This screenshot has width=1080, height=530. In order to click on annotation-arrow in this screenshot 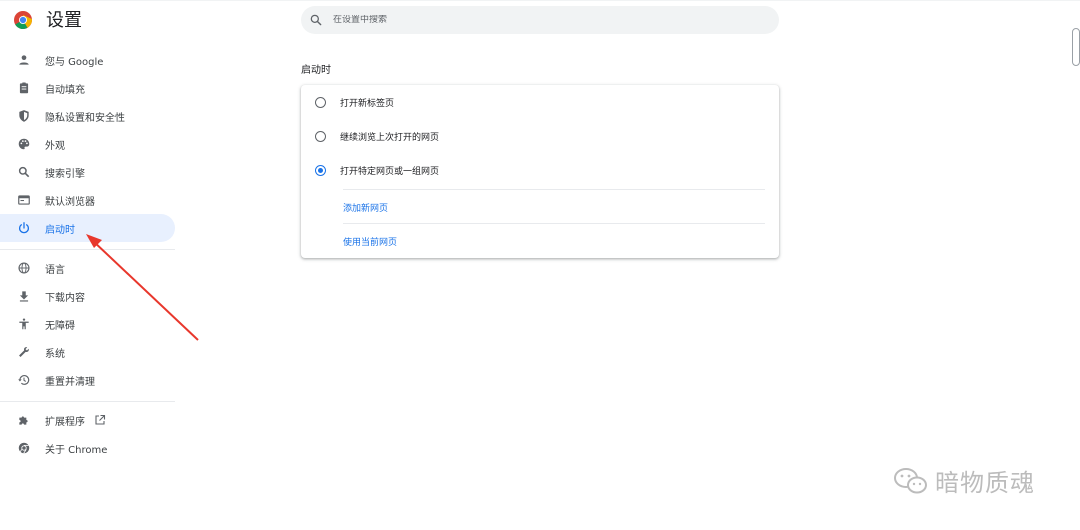, I will do `click(142, 287)`.